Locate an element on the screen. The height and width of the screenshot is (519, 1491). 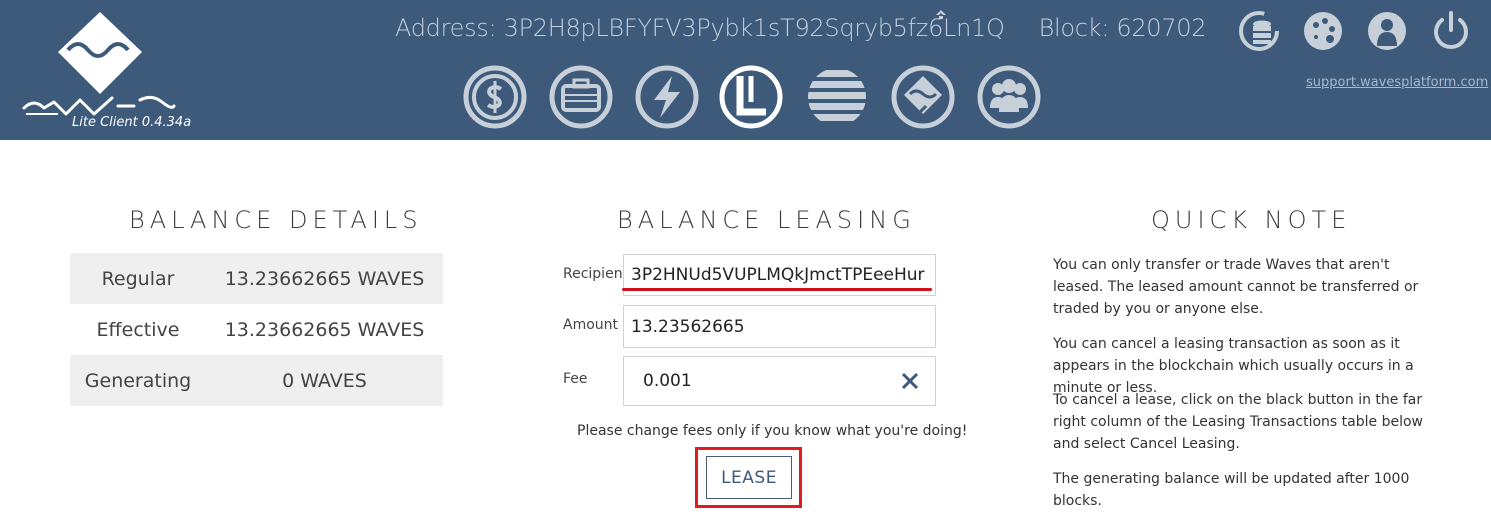
nav-dex-waves-icon is located at coordinates (923, 97).